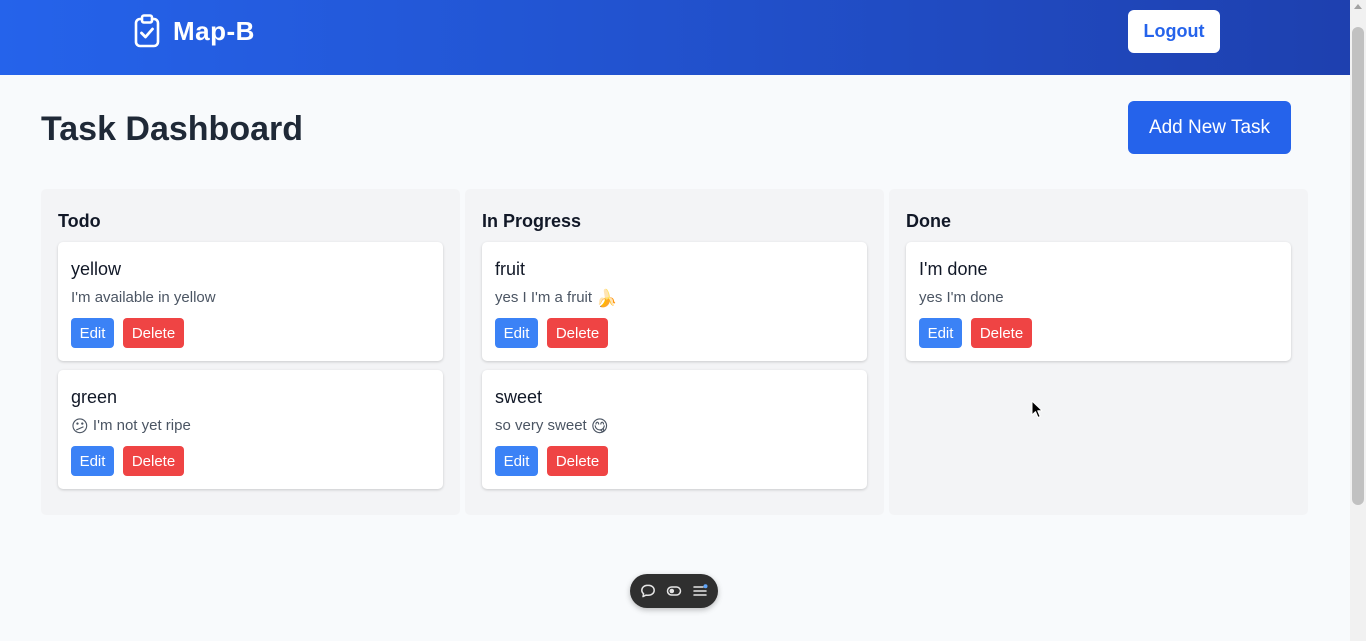 The height and width of the screenshot is (641, 1366). Describe the element at coordinates (214, 31) in the screenshot. I see `app-name: Map-B` at that location.